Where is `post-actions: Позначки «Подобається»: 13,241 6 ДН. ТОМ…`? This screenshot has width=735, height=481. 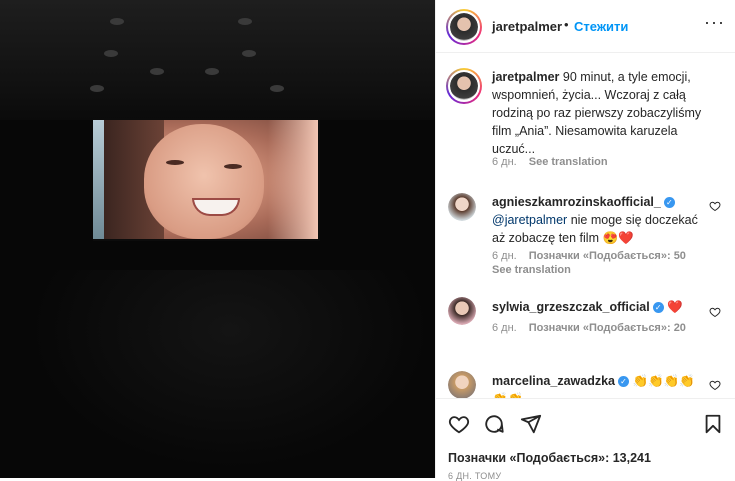 post-actions: Позначки «Подобається»: 13,241 6 ДН. ТОМ… is located at coordinates (585, 439).